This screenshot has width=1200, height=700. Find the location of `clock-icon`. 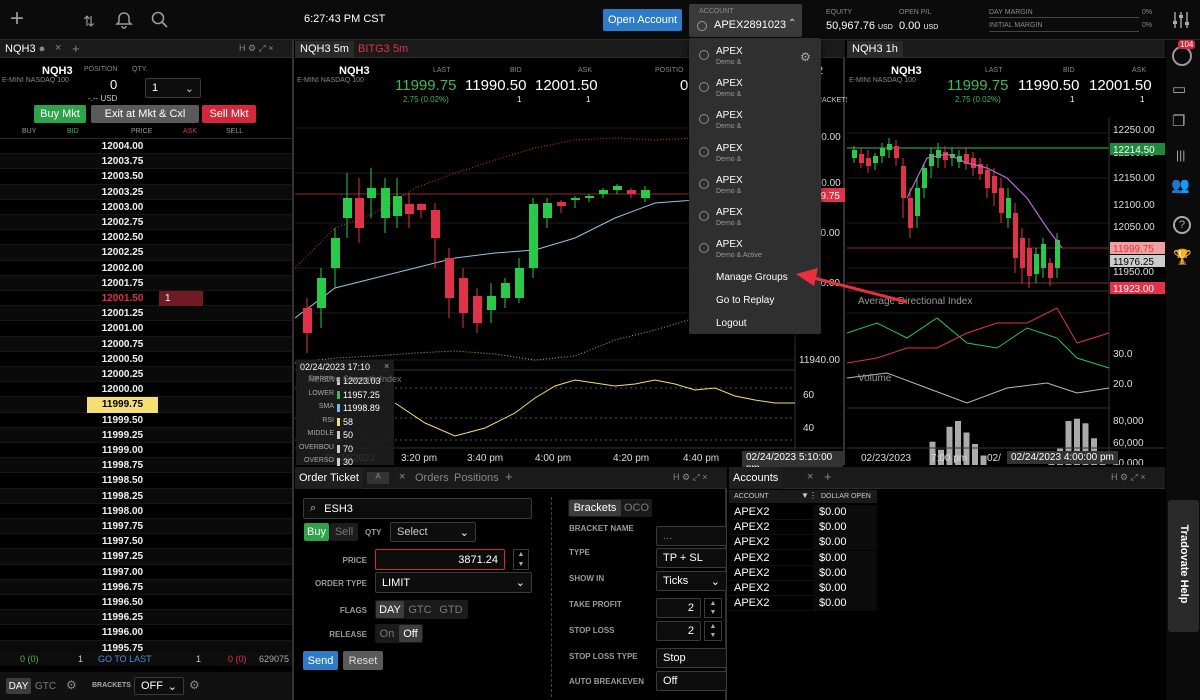

clock-icon is located at coordinates (1182, 56).